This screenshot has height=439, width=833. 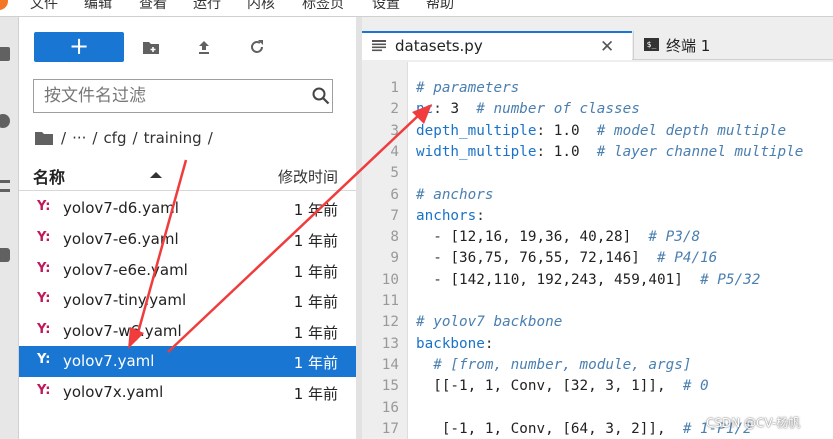 What do you see at coordinates (446, 215) in the screenshot?
I see `code-token: anchors` at bounding box center [446, 215].